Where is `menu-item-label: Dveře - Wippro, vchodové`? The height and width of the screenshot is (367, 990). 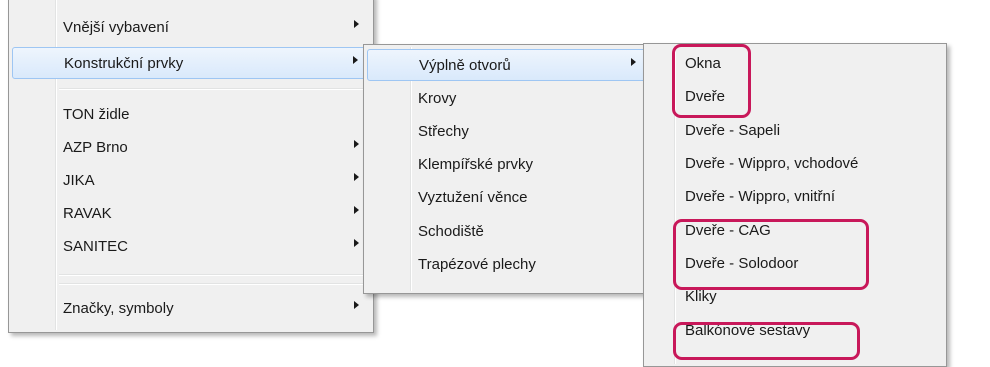
menu-item-label: Dveře - Wippro, vchodové is located at coordinates (772, 163).